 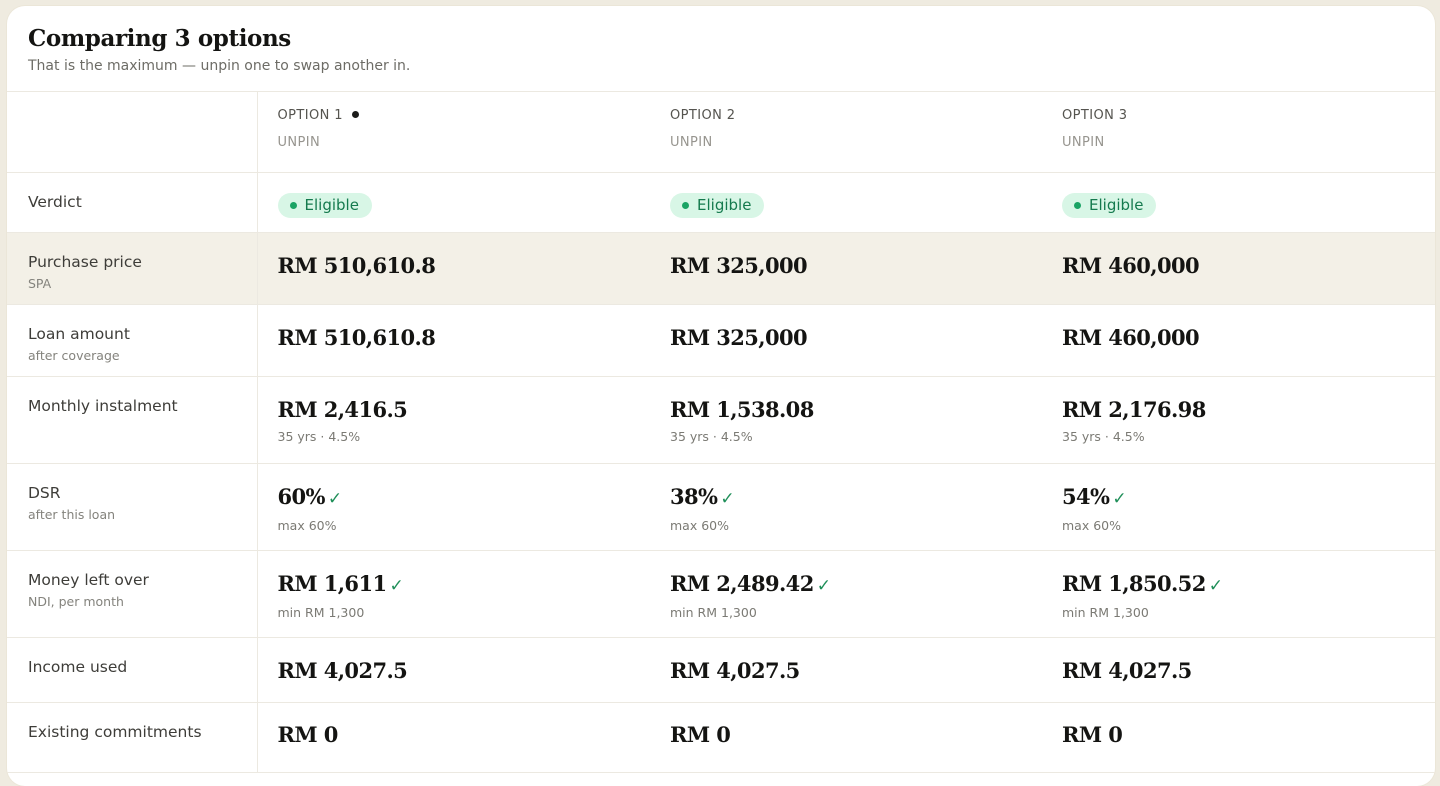 What do you see at coordinates (1095, 115) in the screenshot?
I see `option-3-name: OPTION 3` at bounding box center [1095, 115].